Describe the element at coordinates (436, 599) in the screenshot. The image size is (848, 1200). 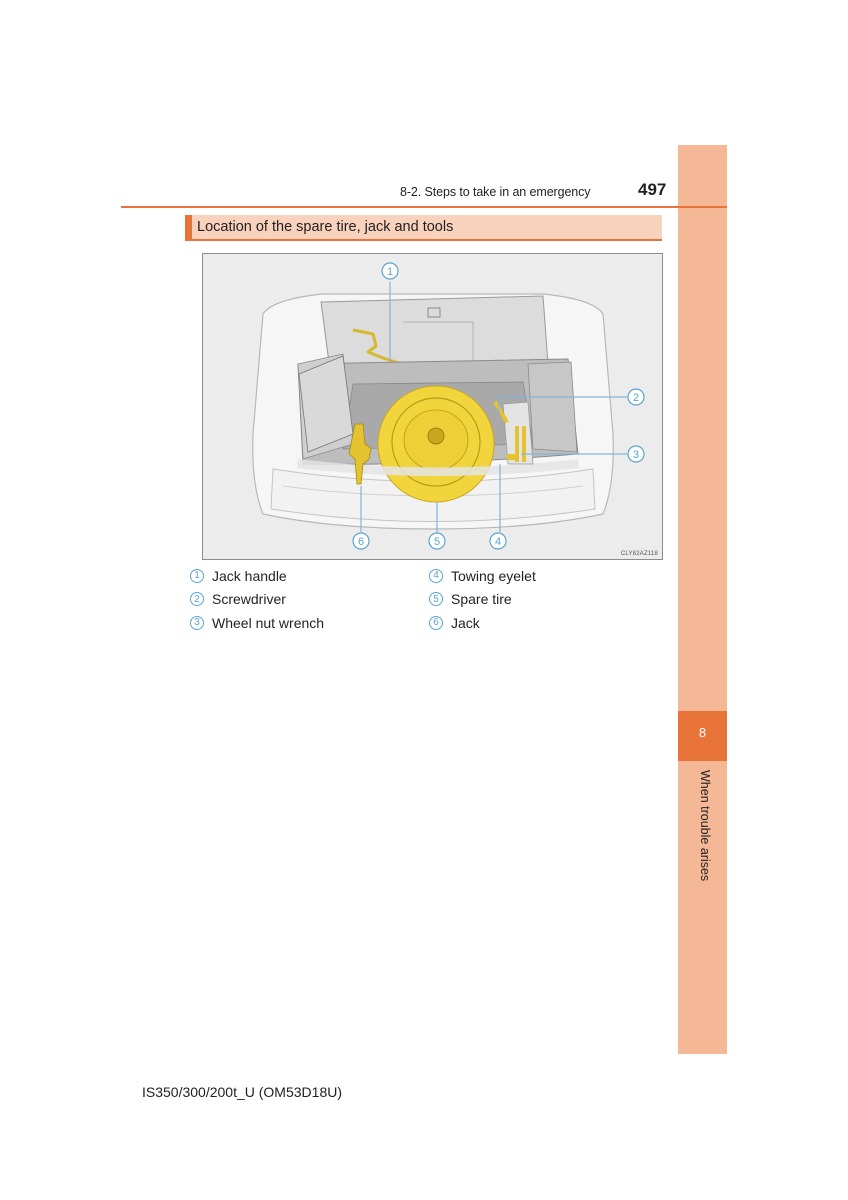
I see `callout-number-icon: 5` at that location.